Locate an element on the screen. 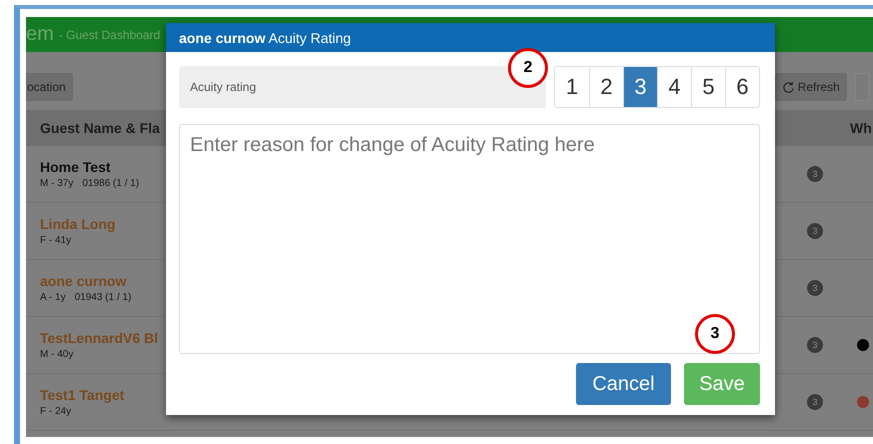 Image resolution: width=873 pixels, height=444 pixels. column-header: Guest Name & Fla is located at coordinates (100, 128).